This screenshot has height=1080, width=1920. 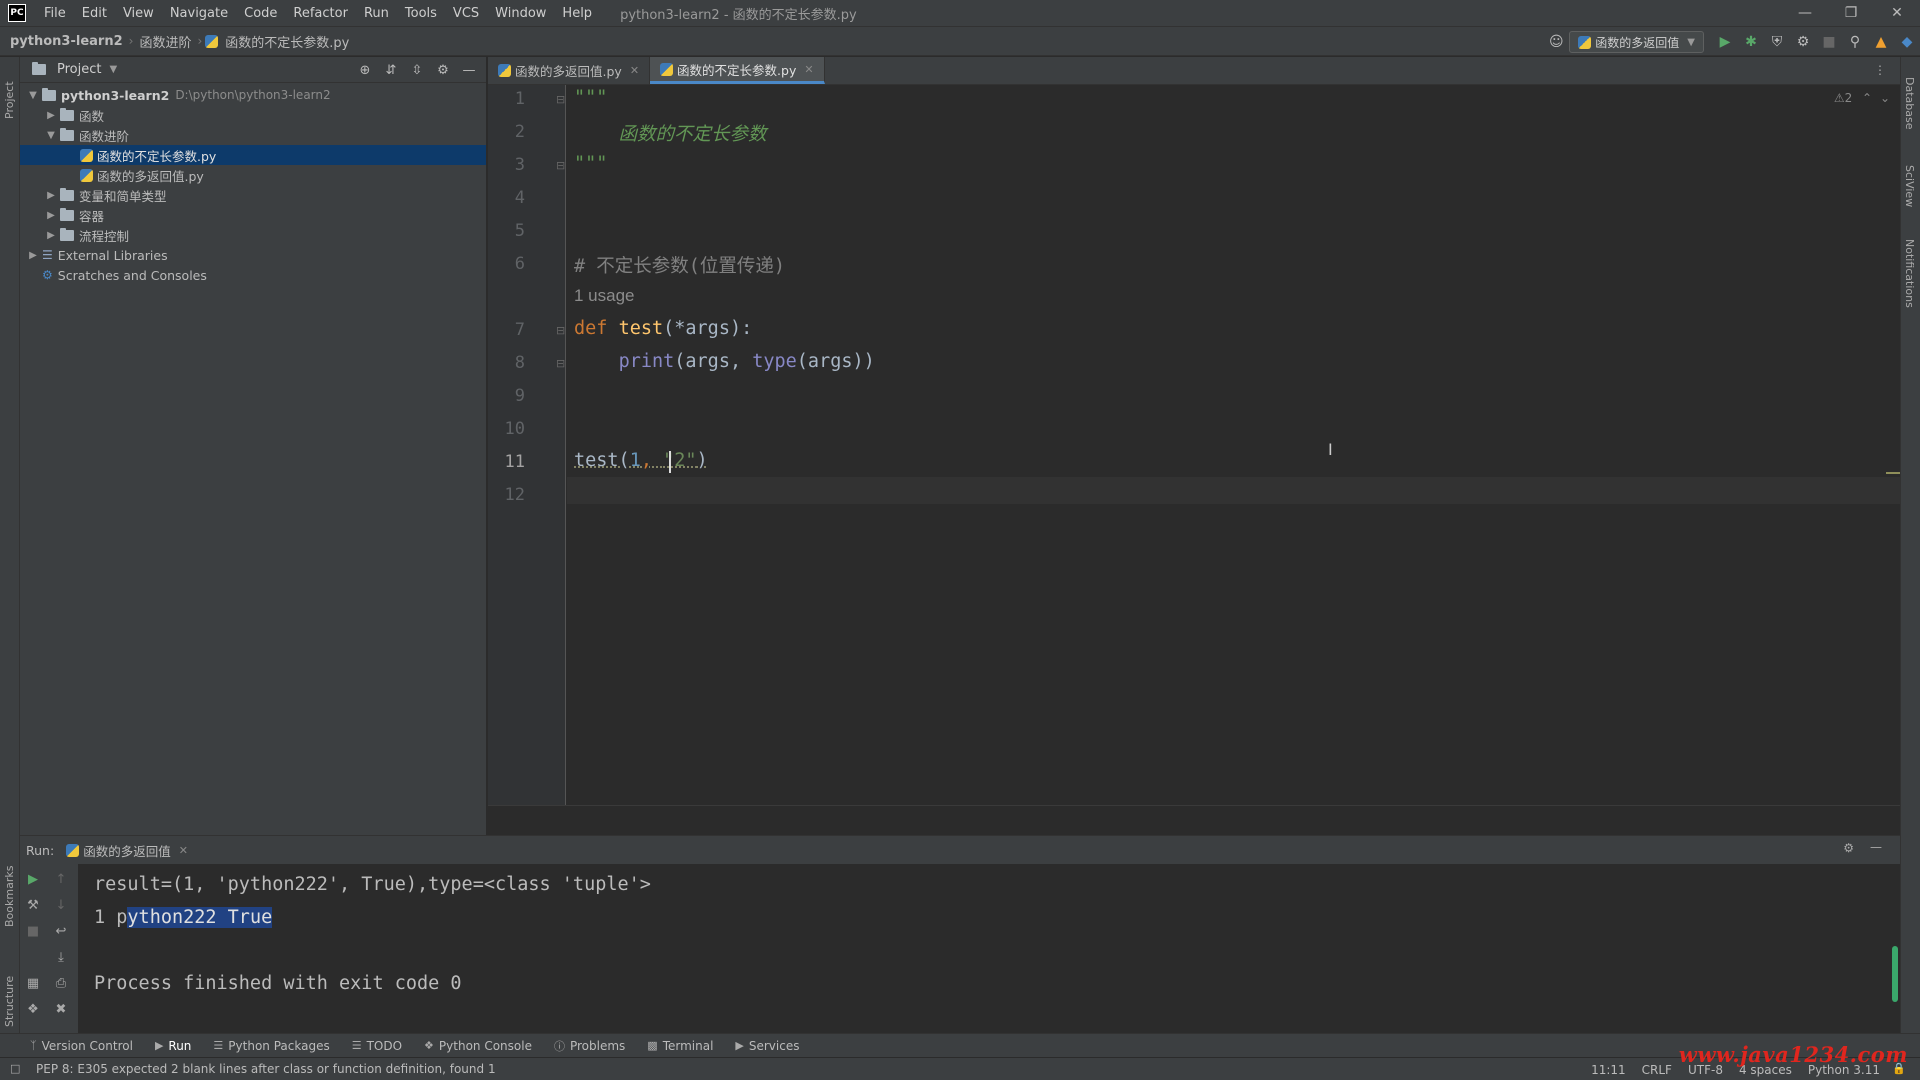 What do you see at coordinates (61, 1009) in the screenshot?
I see `clear-trash-icon: ✖` at bounding box center [61, 1009].